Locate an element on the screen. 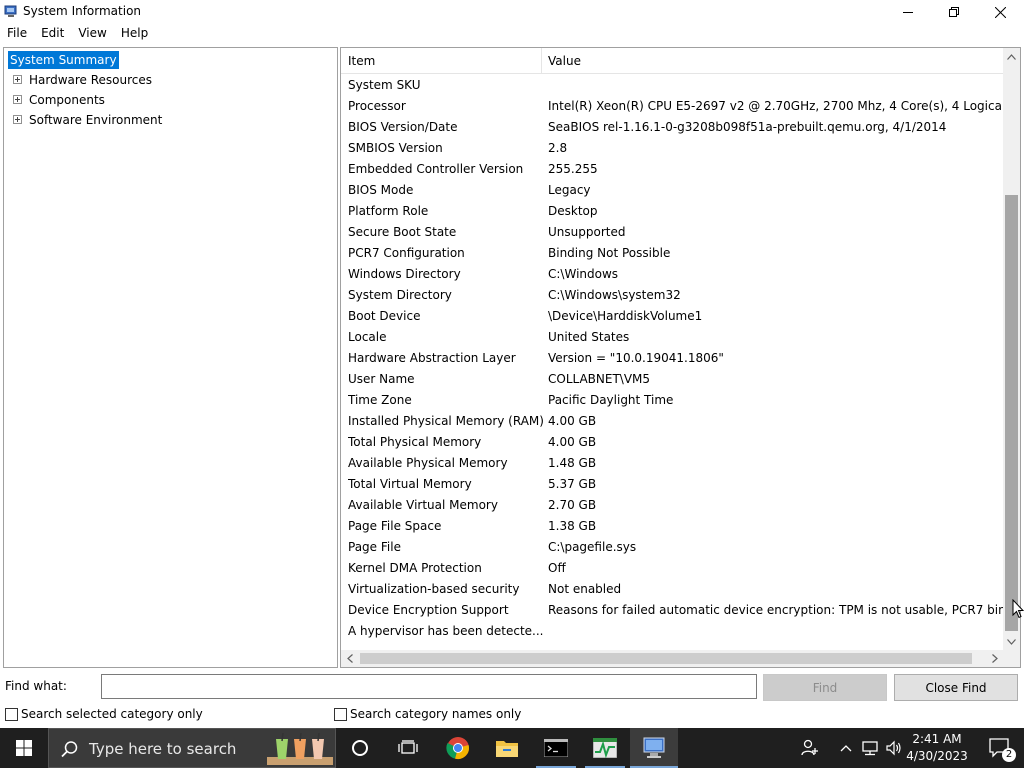  menu-bar: File Edit View Help is located at coordinates (512, 33).